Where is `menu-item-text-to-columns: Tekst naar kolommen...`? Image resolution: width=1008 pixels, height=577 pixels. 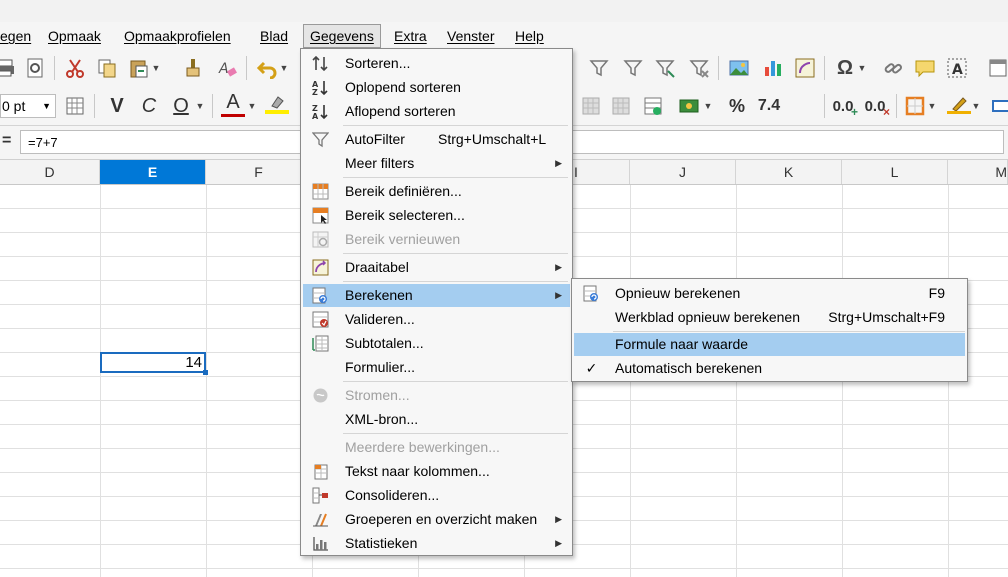 menu-item-text-to-columns: Tekst naar kolommen... is located at coordinates (436, 471).